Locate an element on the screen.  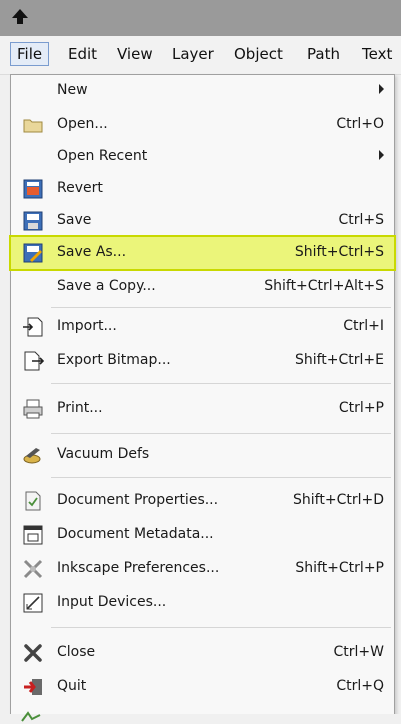
vacuum-icon is located at coordinates (32, 456).